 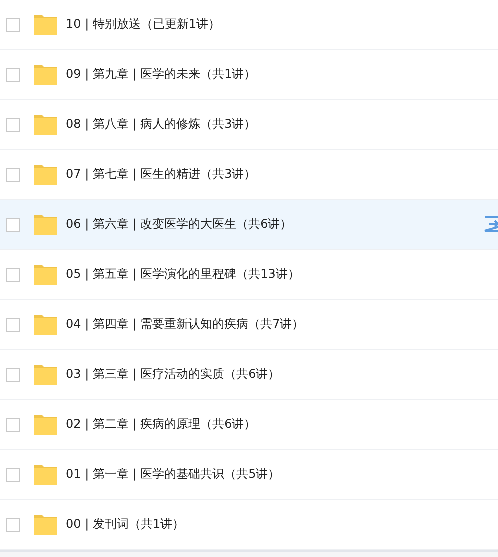 What do you see at coordinates (179, 224) in the screenshot?
I see `folder-name: 06 | 第六章 | 改变医学的大医生（共6讲）` at bounding box center [179, 224].